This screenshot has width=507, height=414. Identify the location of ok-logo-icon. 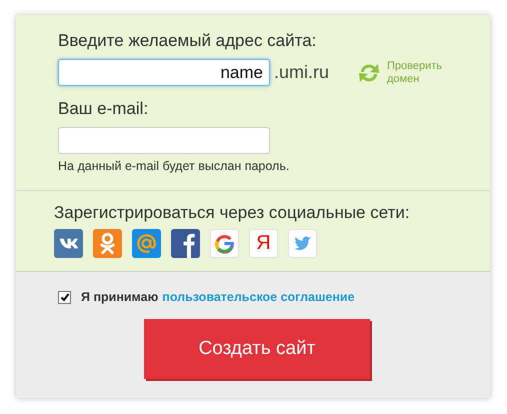
(107, 243).